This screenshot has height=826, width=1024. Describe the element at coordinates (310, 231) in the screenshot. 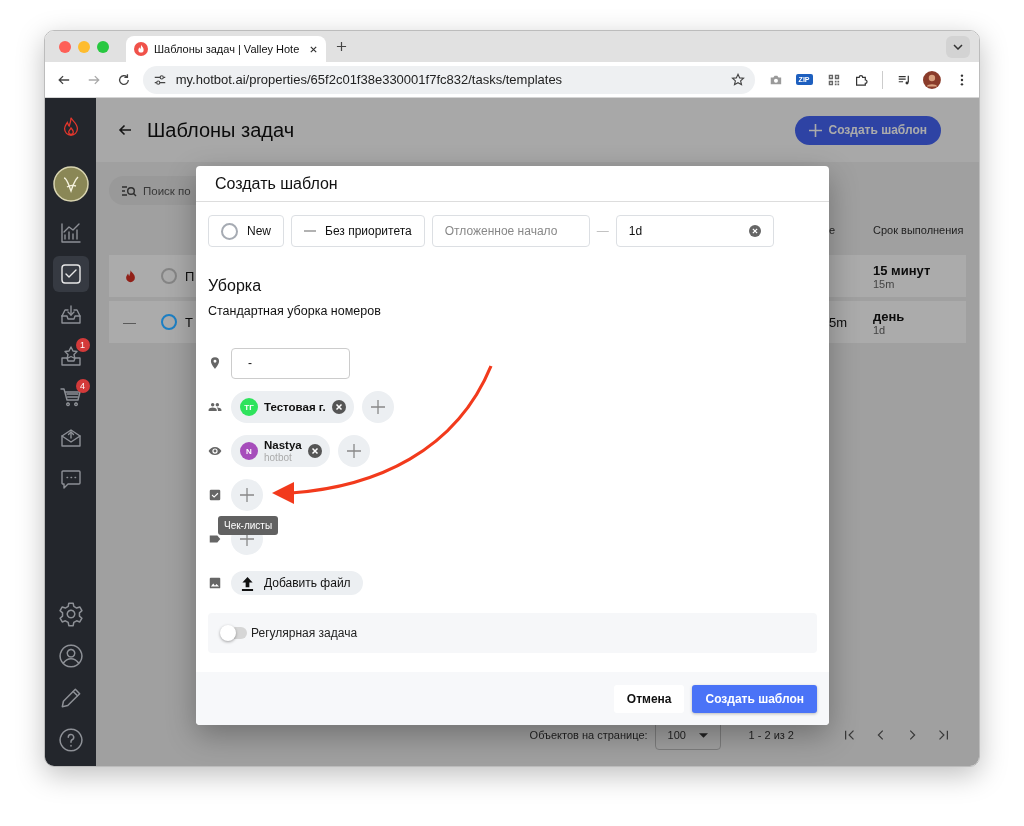

I see `dash-icon` at that location.